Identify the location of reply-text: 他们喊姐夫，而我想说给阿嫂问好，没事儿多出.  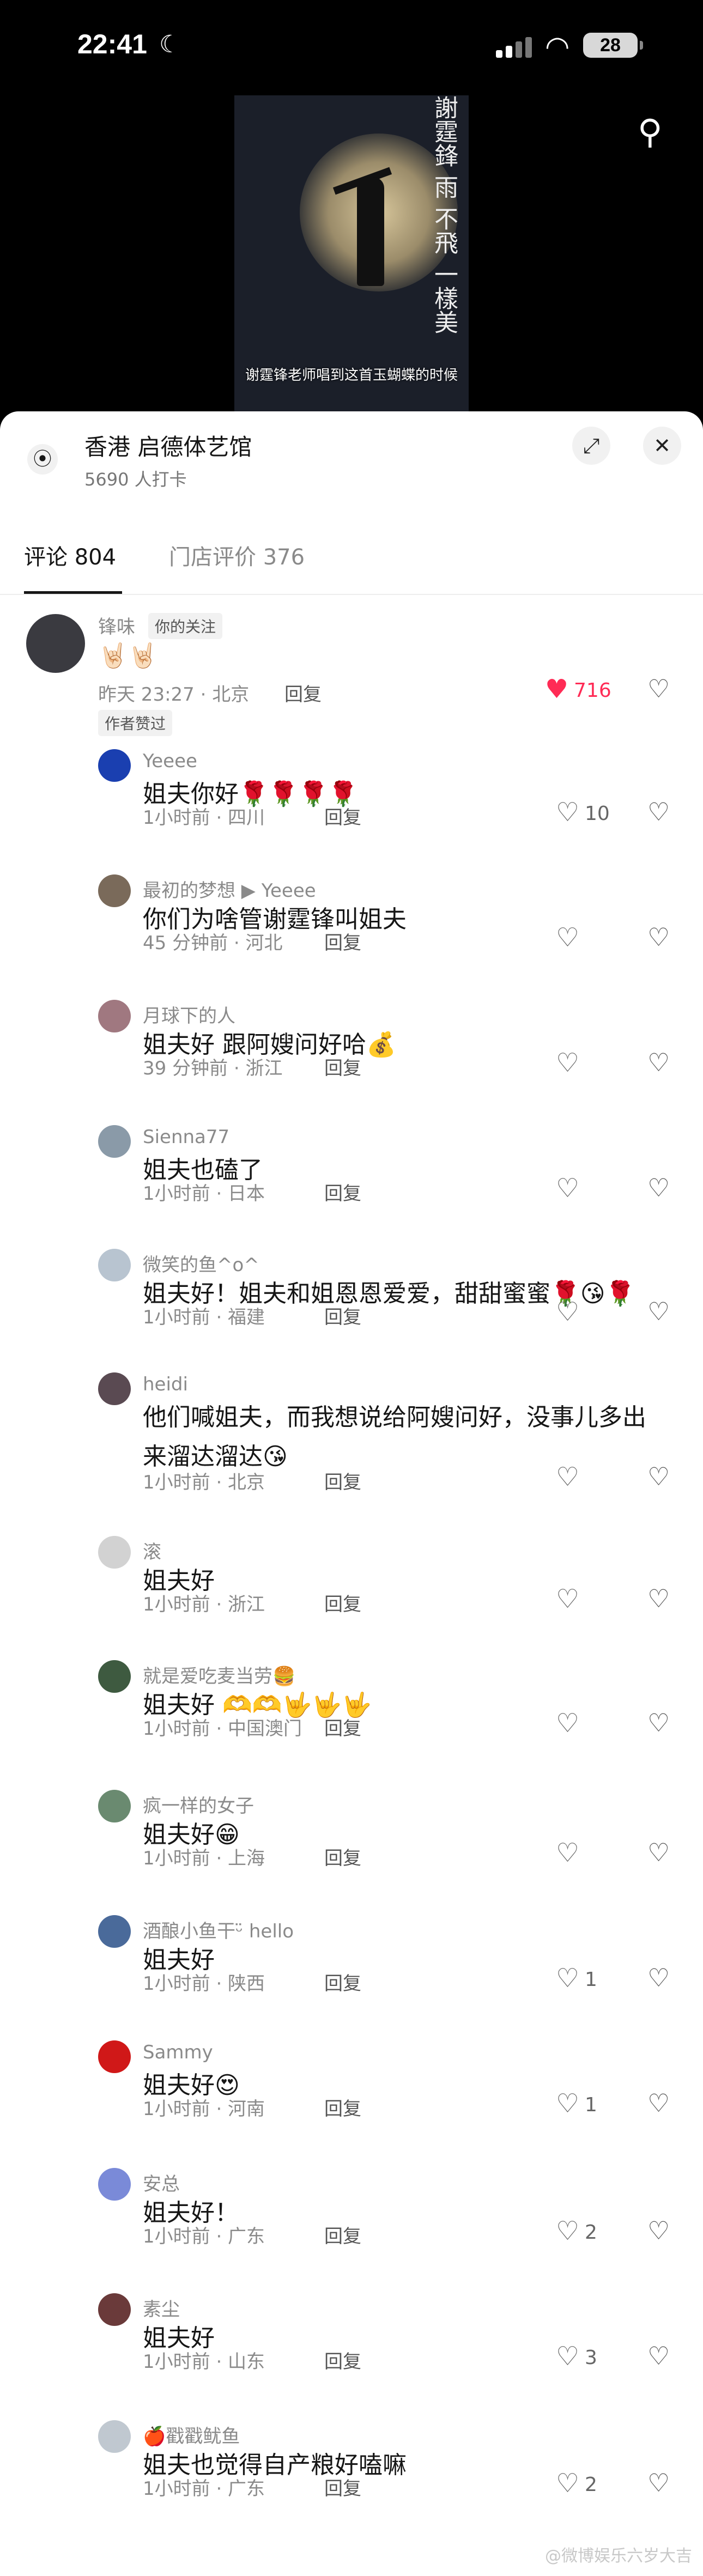
(394, 1417).